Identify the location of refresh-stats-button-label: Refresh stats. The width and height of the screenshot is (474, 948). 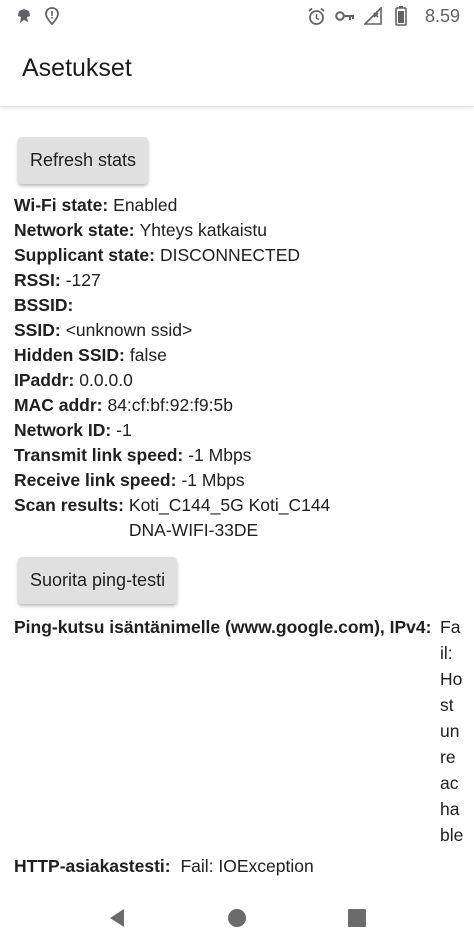
(83, 160).